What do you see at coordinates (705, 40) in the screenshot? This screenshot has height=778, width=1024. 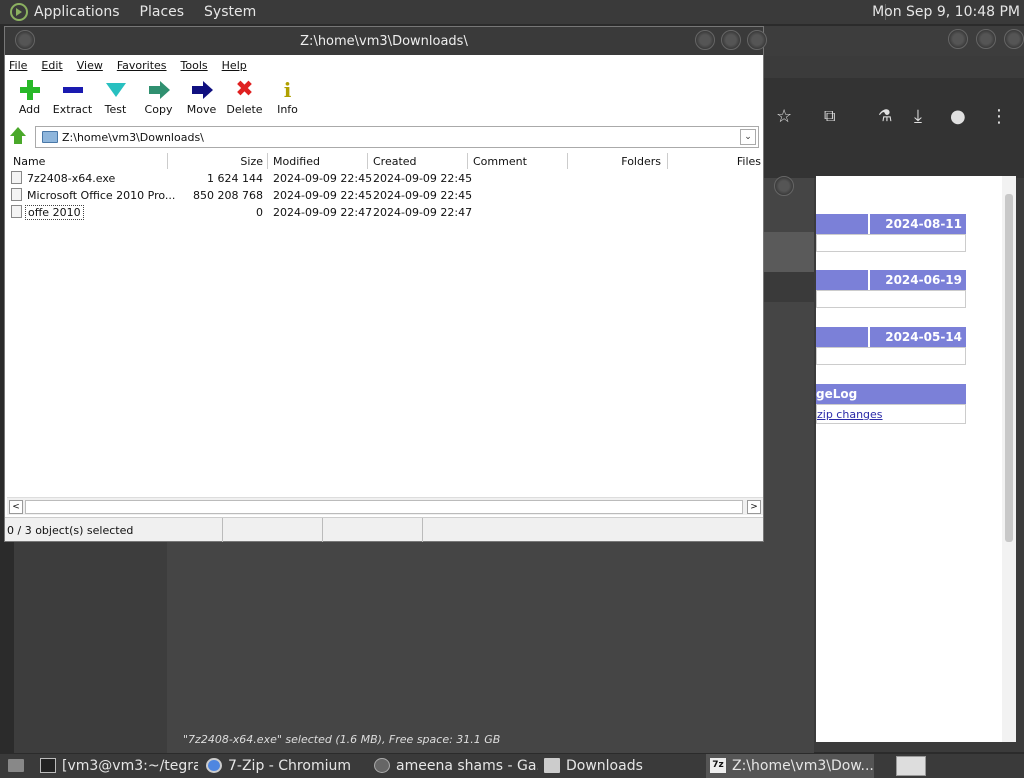 I see `7zip-minimize-button` at bounding box center [705, 40].